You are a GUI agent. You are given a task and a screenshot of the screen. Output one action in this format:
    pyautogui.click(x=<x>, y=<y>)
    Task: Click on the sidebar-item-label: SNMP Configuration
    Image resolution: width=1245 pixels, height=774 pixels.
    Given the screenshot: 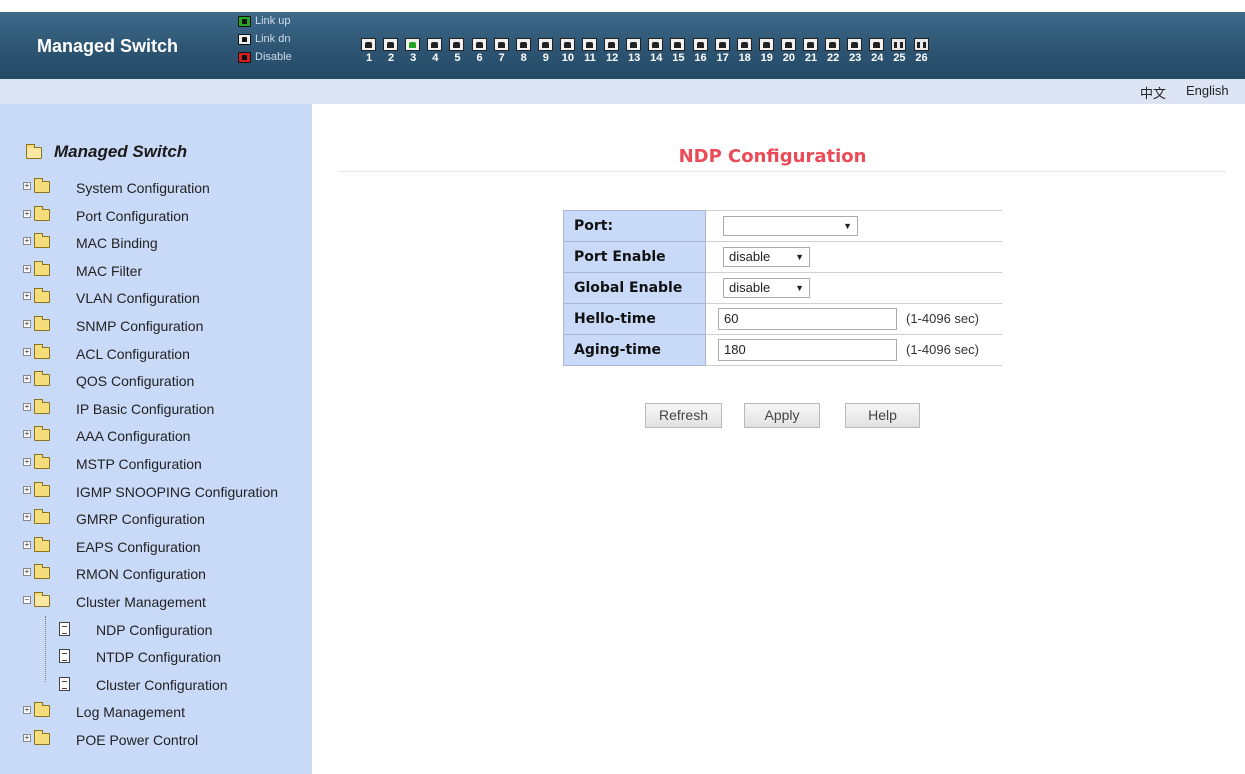 What is the action you would take?
    pyautogui.click(x=140, y=326)
    